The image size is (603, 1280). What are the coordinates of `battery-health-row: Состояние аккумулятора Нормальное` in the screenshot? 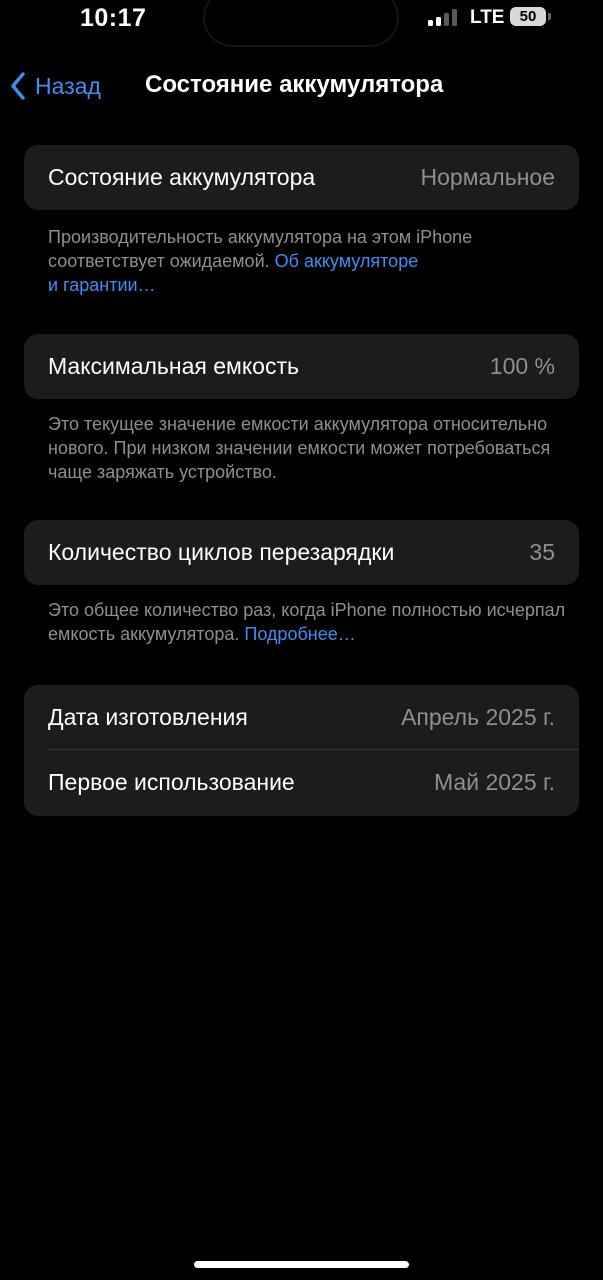 It's located at (301, 177).